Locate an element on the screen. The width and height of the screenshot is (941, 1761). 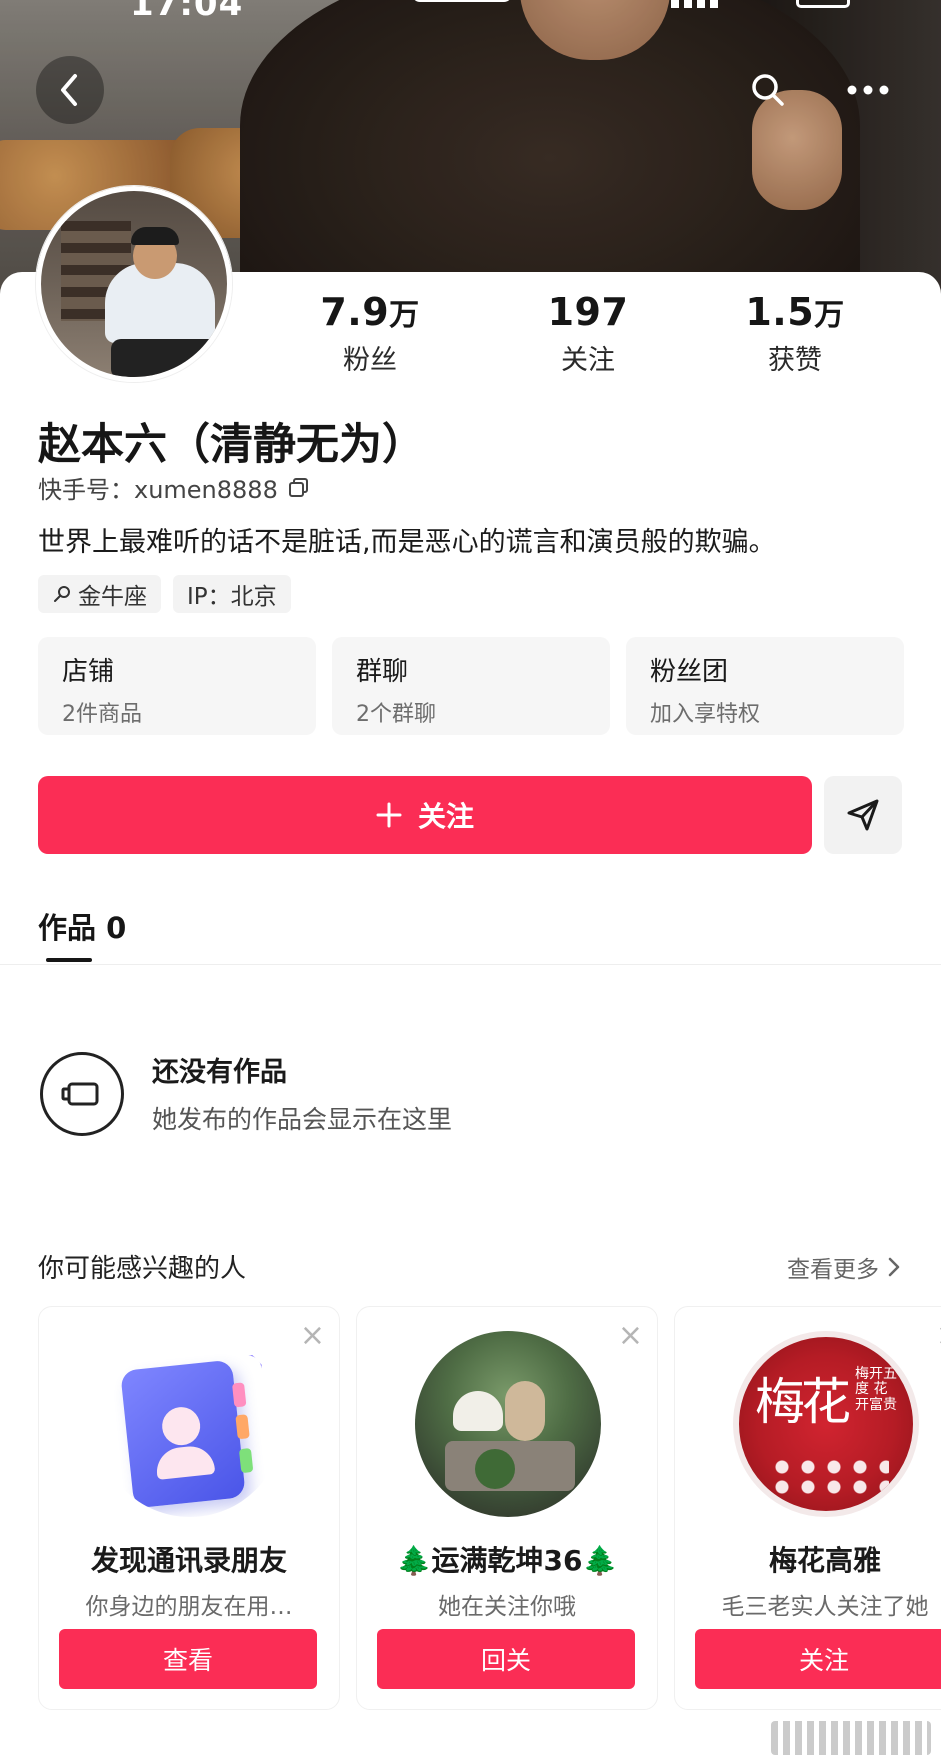
recommend-name: 🌲运满乾坤36🌲 is located at coordinates (507, 1560).